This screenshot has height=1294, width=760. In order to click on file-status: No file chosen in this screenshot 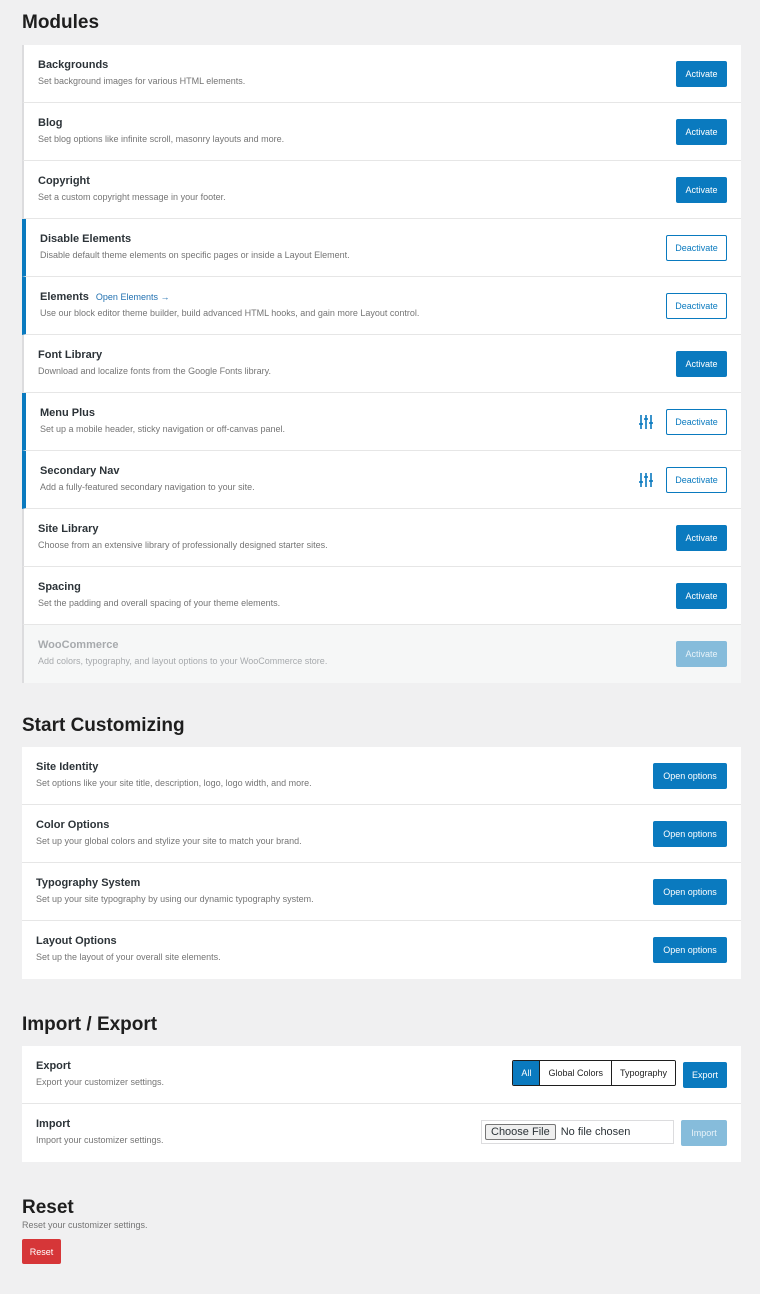, I will do `click(595, 1132)`.